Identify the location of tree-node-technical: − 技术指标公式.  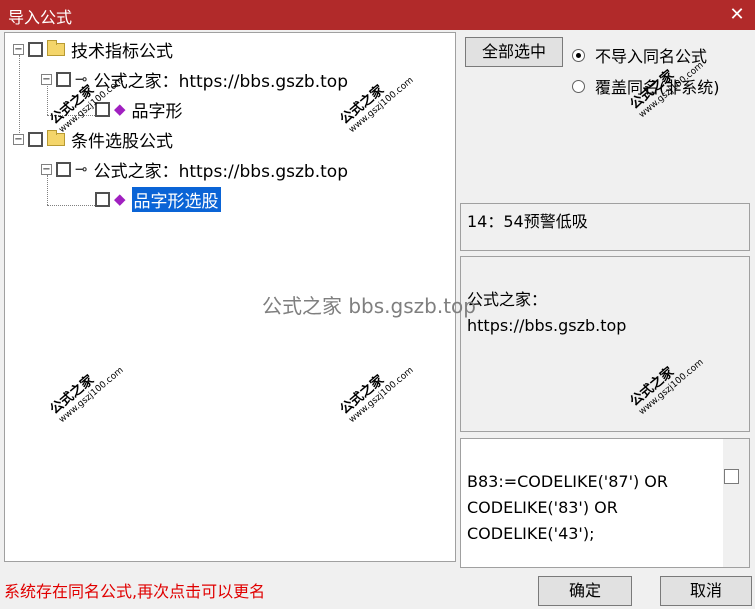
(93, 49).